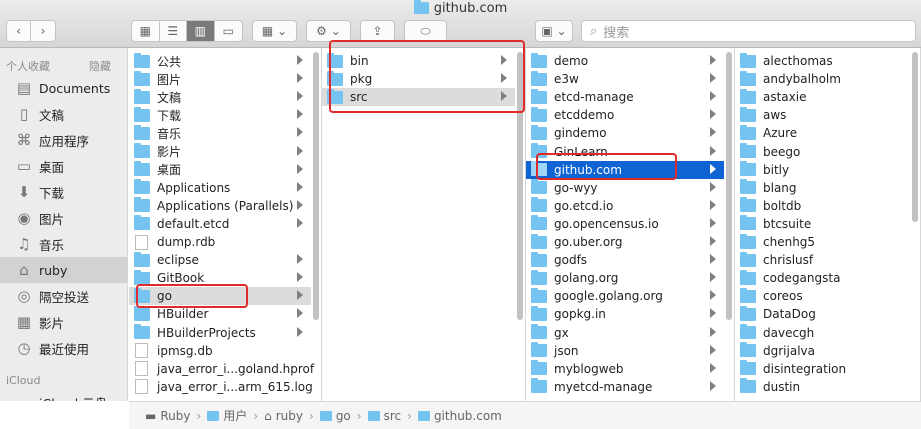 The width and height of the screenshot is (921, 429). Describe the element at coordinates (822, 224) in the screenshot. I see `column-item: btcsuite` at that location.